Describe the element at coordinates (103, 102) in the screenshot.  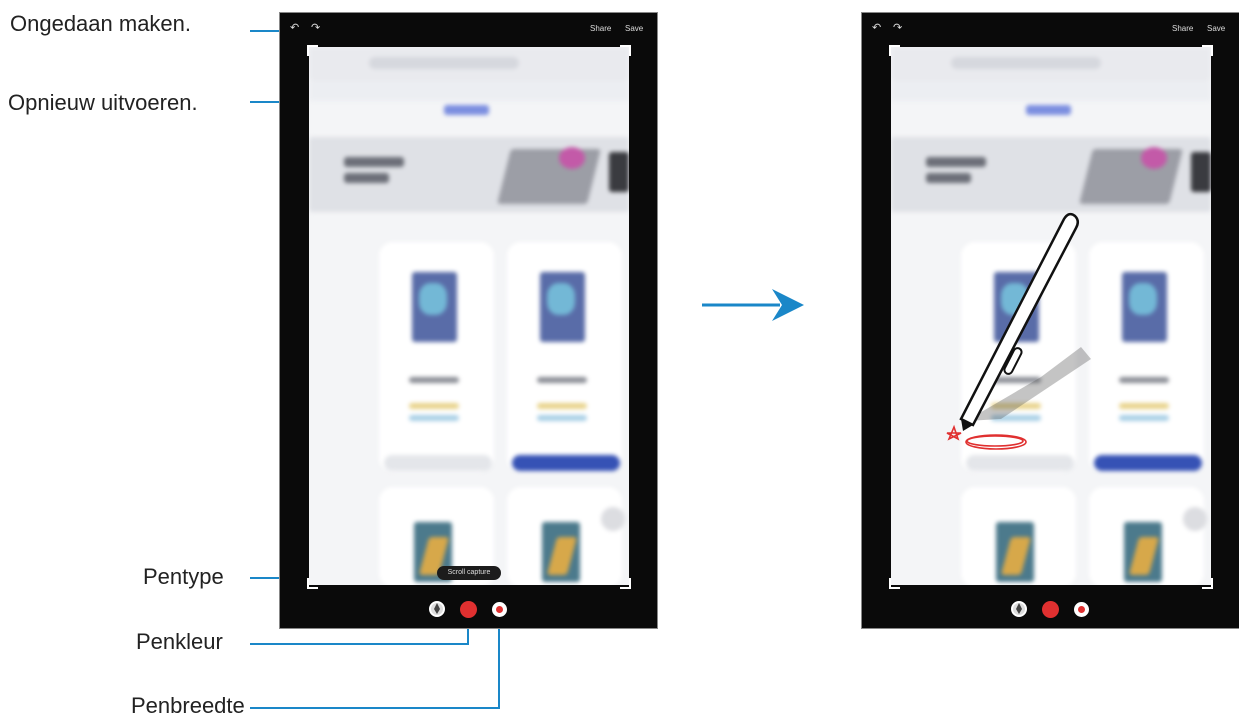
I see `redo-callout-label: Opnieuw uitvoeren.` at that location.